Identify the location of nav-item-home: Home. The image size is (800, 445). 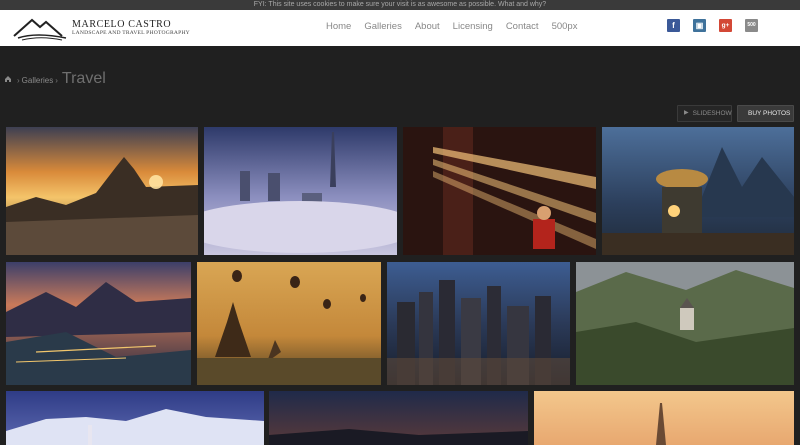
(338, 27).